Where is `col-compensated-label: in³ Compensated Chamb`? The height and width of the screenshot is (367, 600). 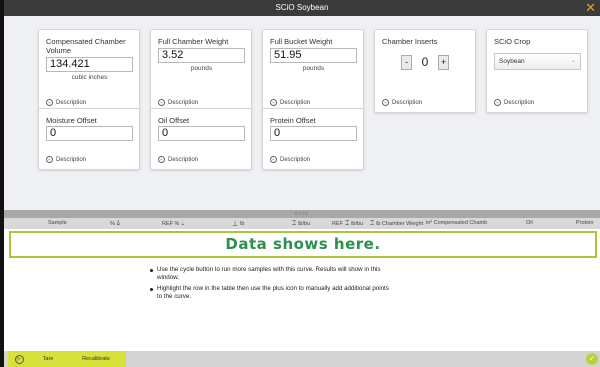 col-compensated-label: in³ Compensated Chamb is located at coordinates (457, 223).